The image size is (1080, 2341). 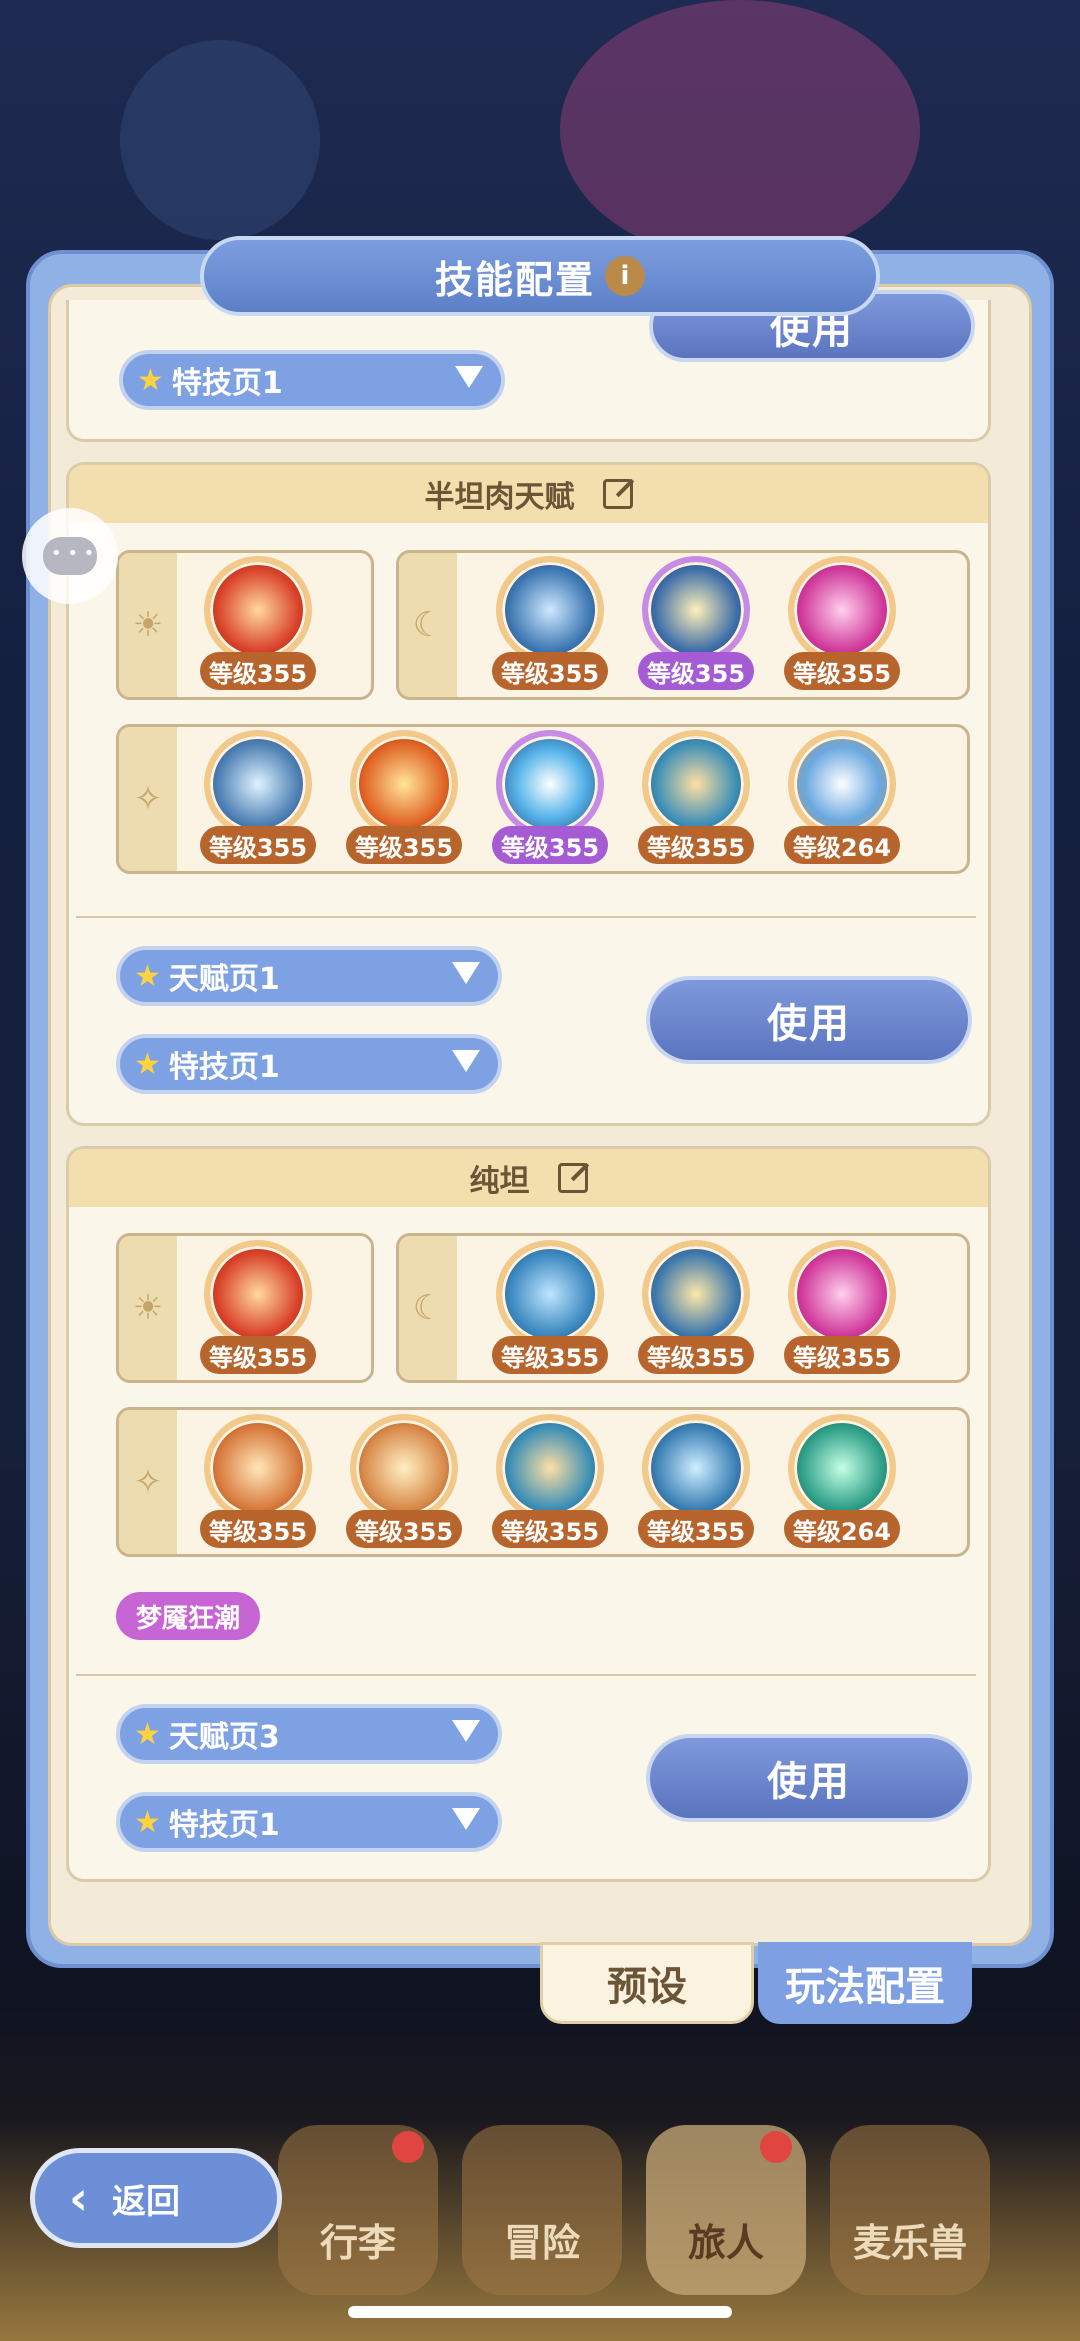 I want to click on nav-luggage: 行李, so click(x=358, y=2210).